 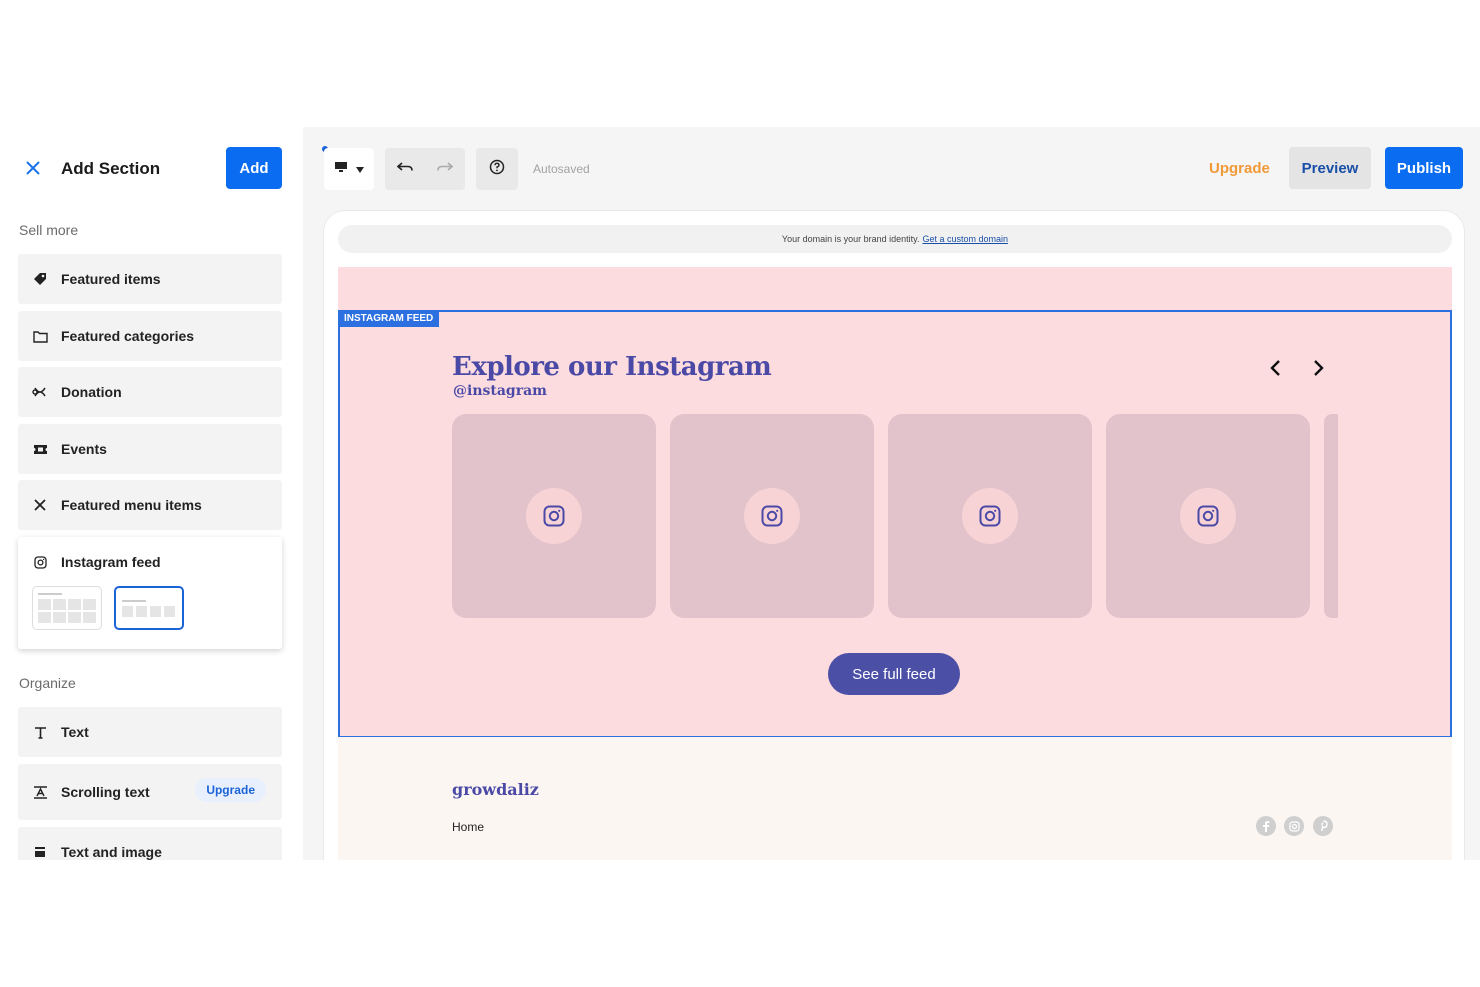 I want to click on section-tag: INSTAGRAM FEED, so click(x=389, y=318).